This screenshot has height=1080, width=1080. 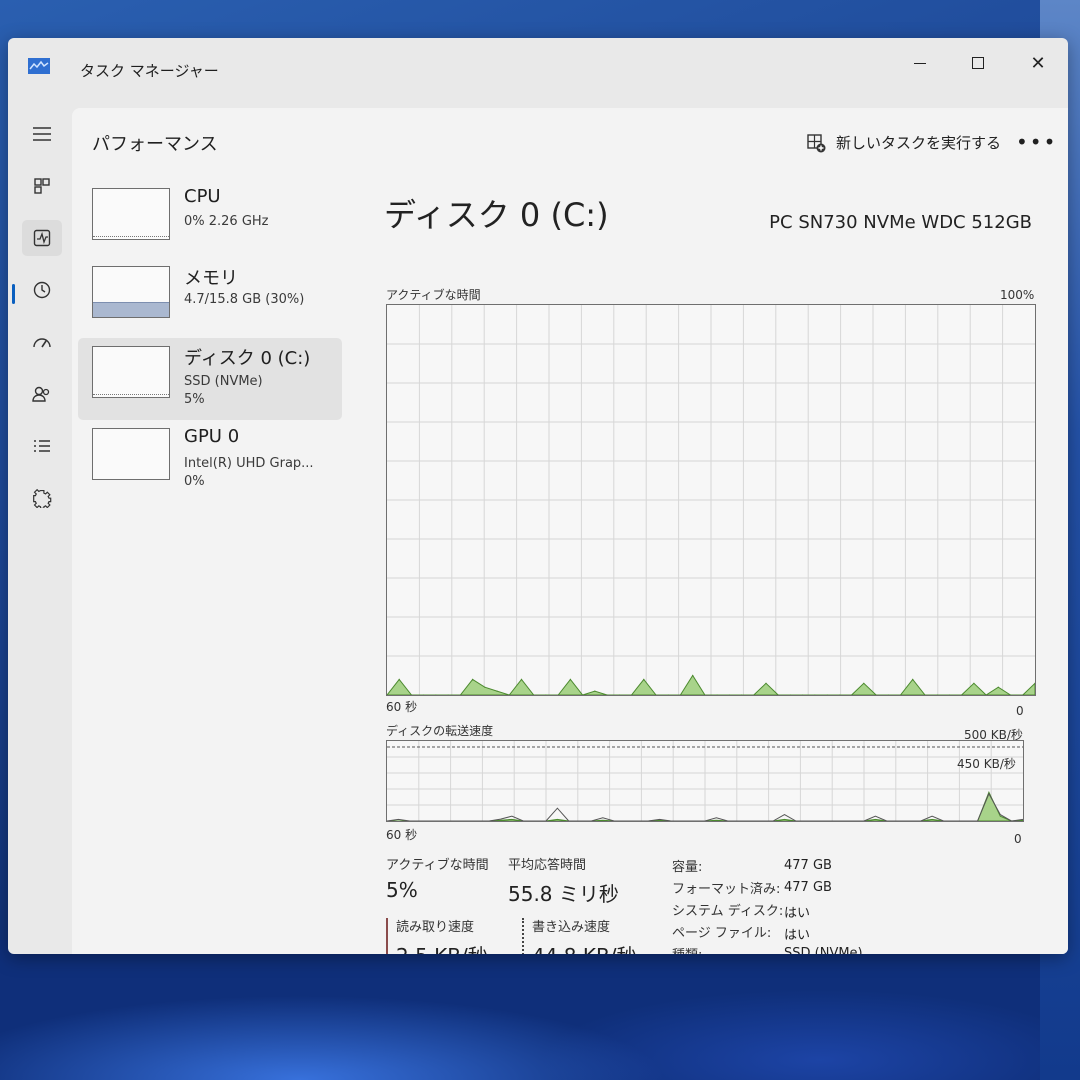 I want to click on resource-name: メモリ, so click(x=211, y=278).